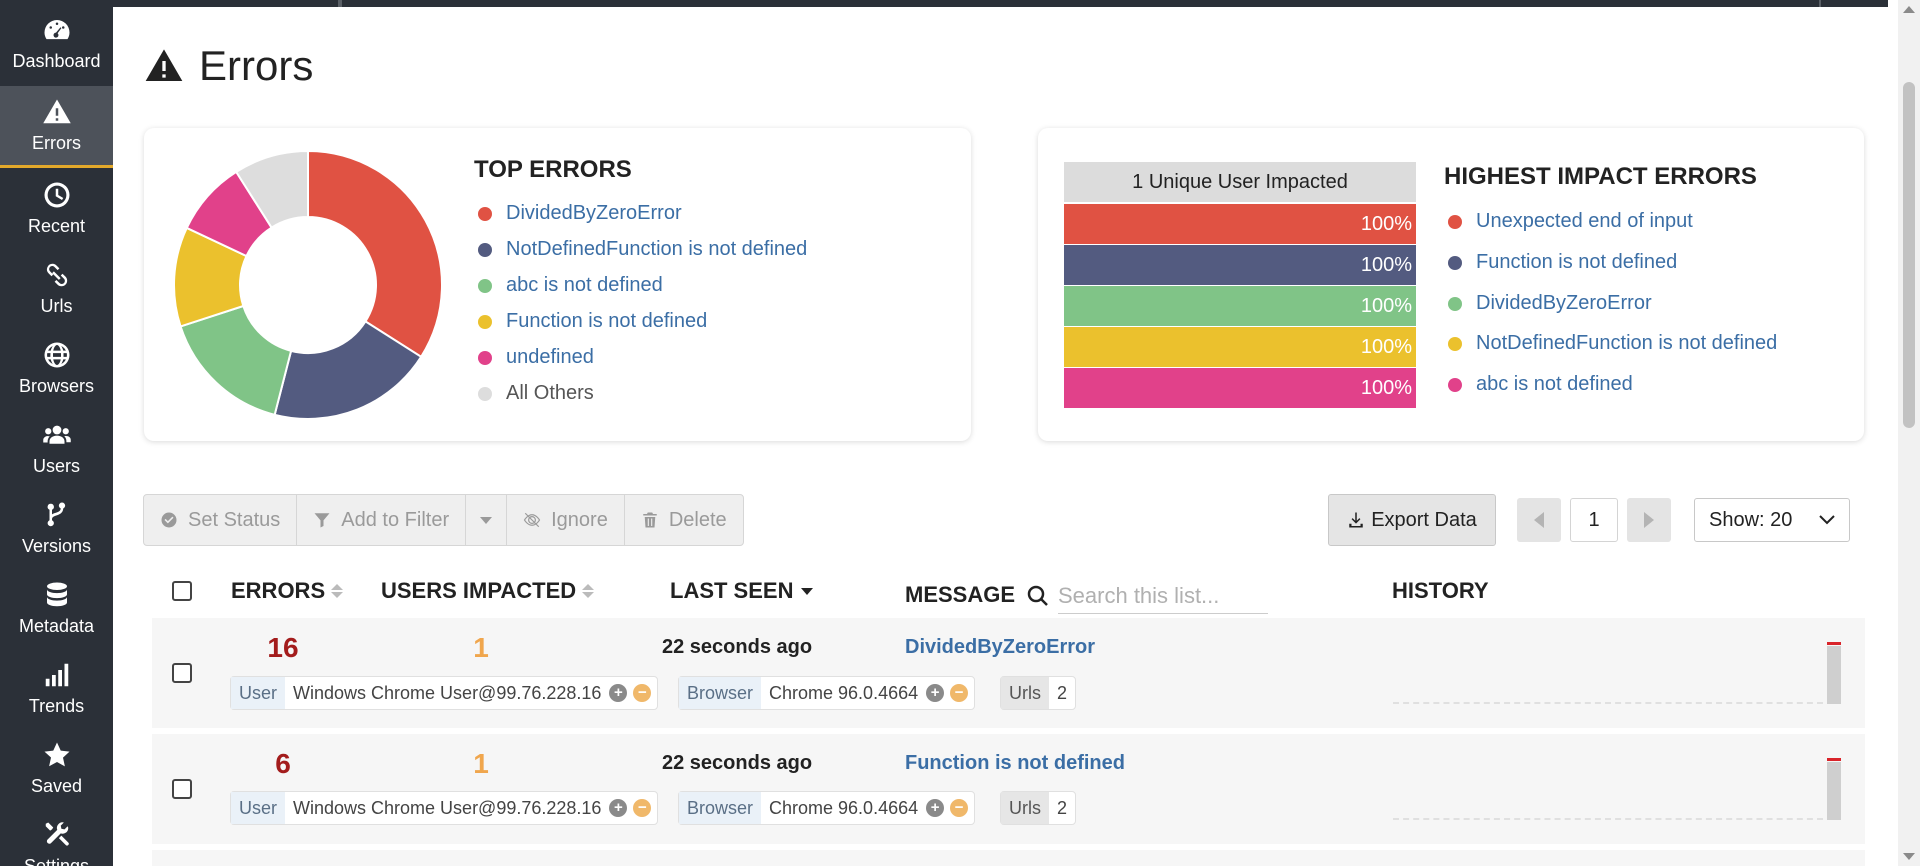  I want to click on page-size-select: Show: 20, so click(1772, 520).